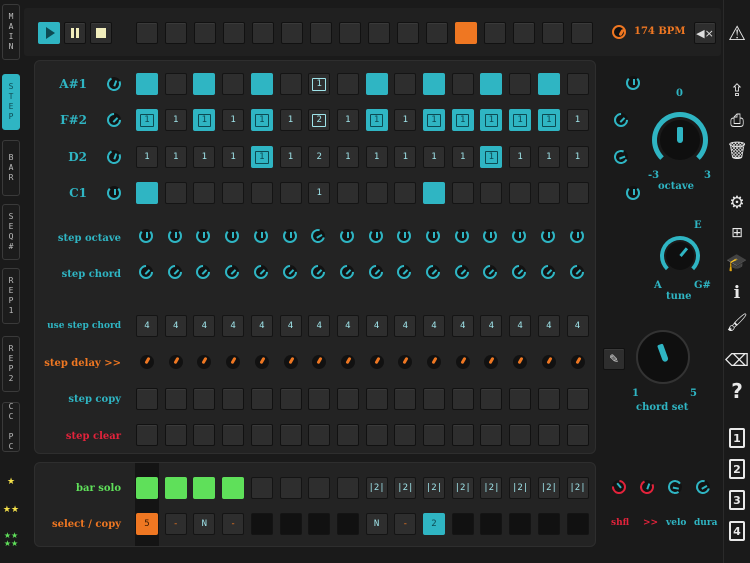 This screenshot has width=750, height=563. I want to click on info-icon: i, so click(737, 293).